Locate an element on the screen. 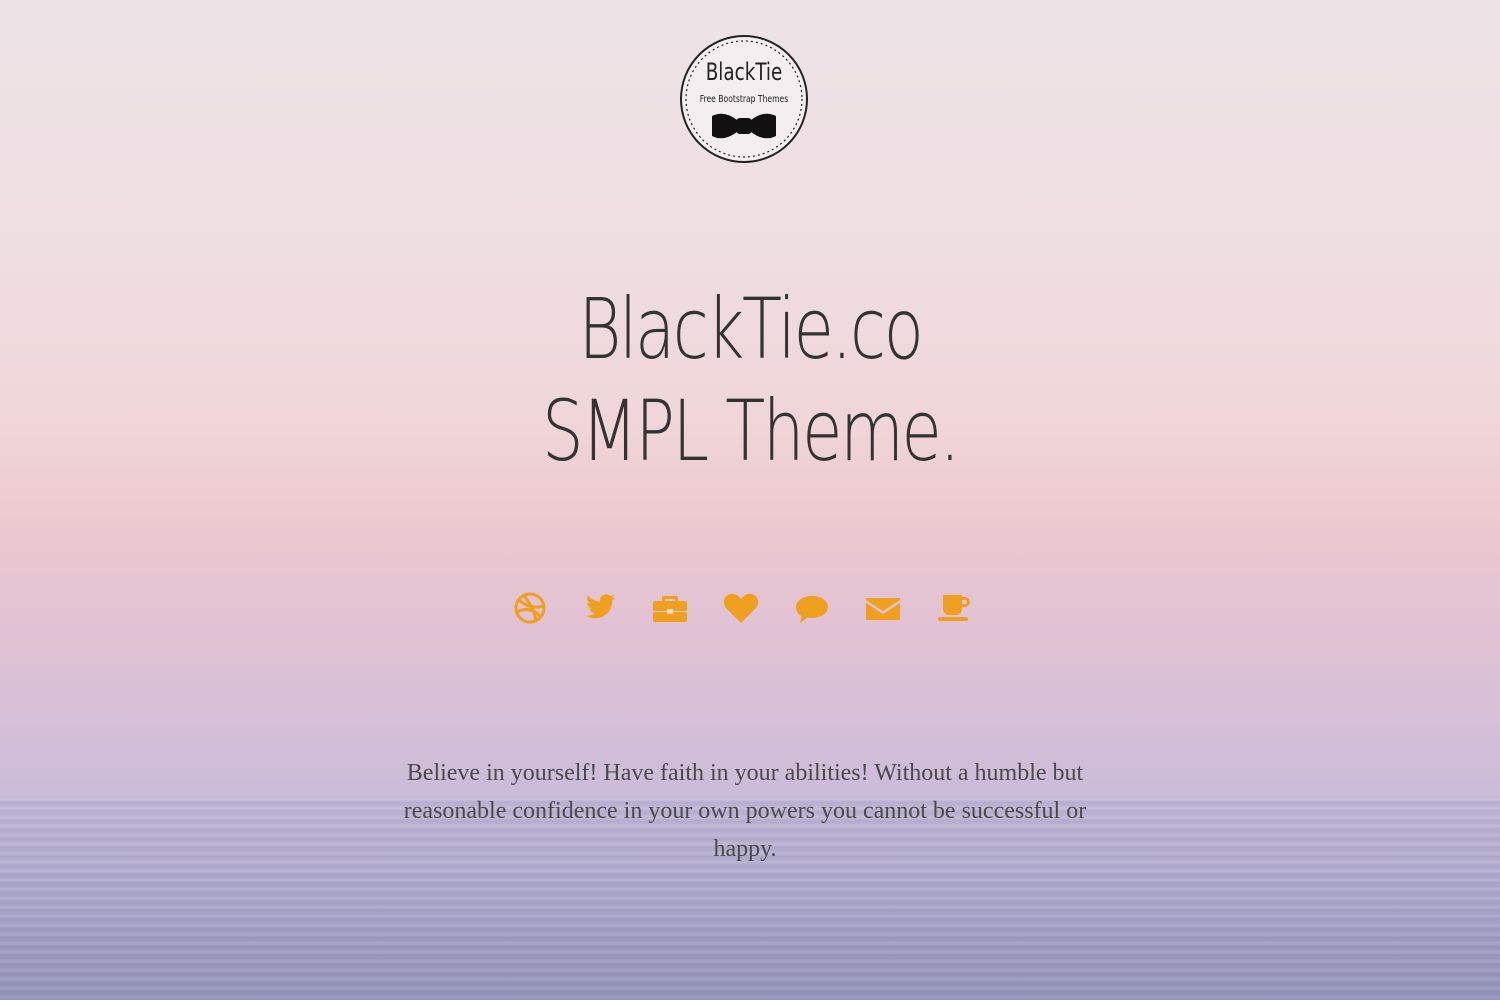 This screenshot has height=1000, width=1500. heart-icon is located at coordinates (741, 608).